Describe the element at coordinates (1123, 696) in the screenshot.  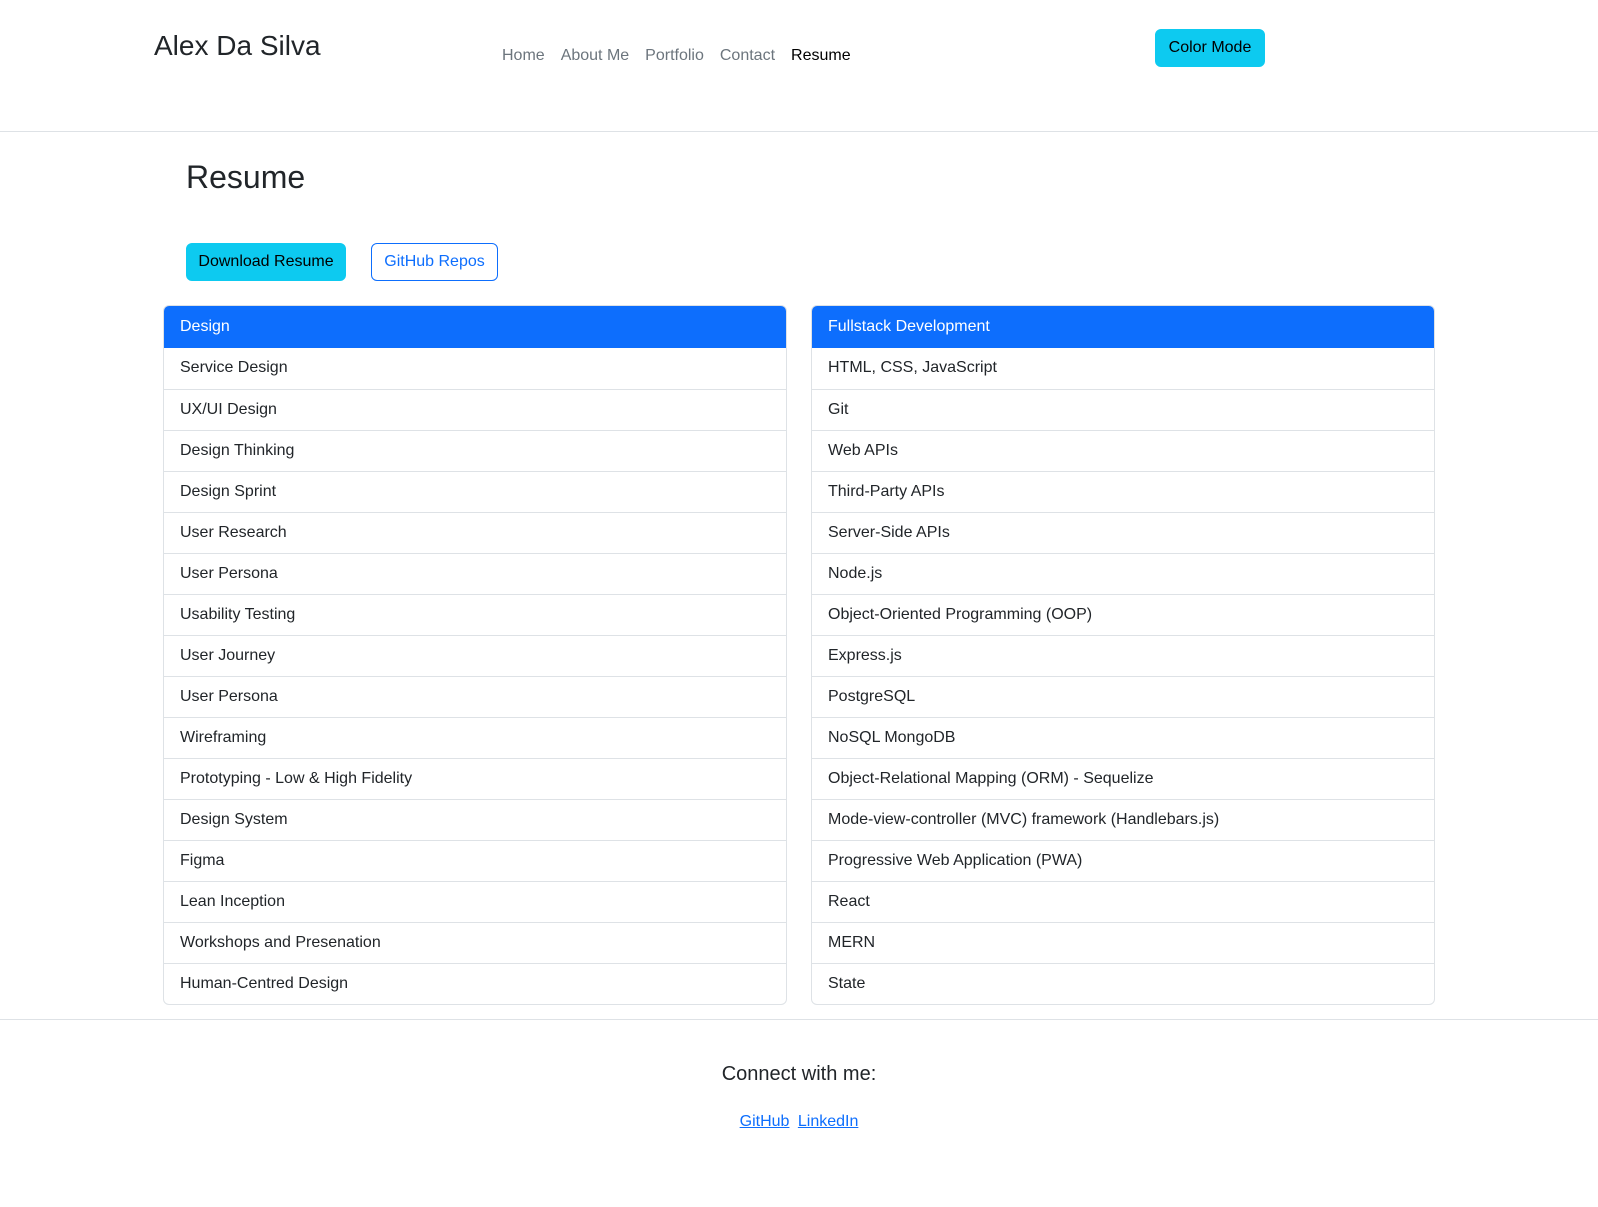
I see `list-item: PostgreSQL` at that location.